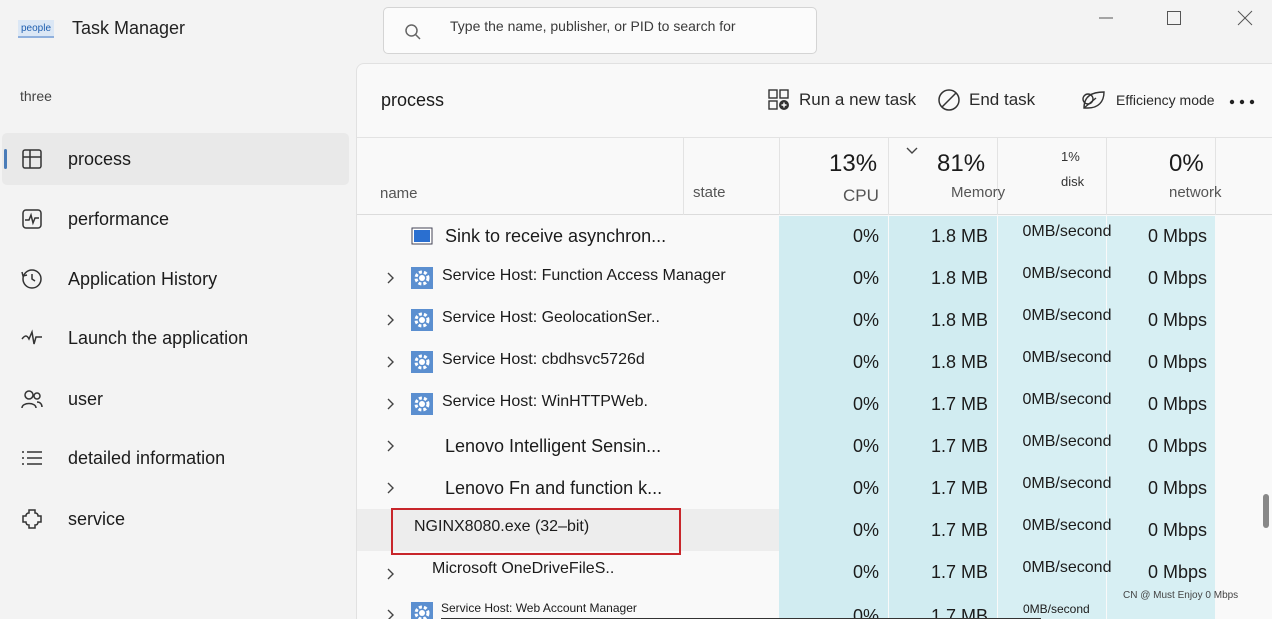 The width and height of the screenshot is (1272, 619). I want to click on app-title: Task Manager, so click(129, 28).